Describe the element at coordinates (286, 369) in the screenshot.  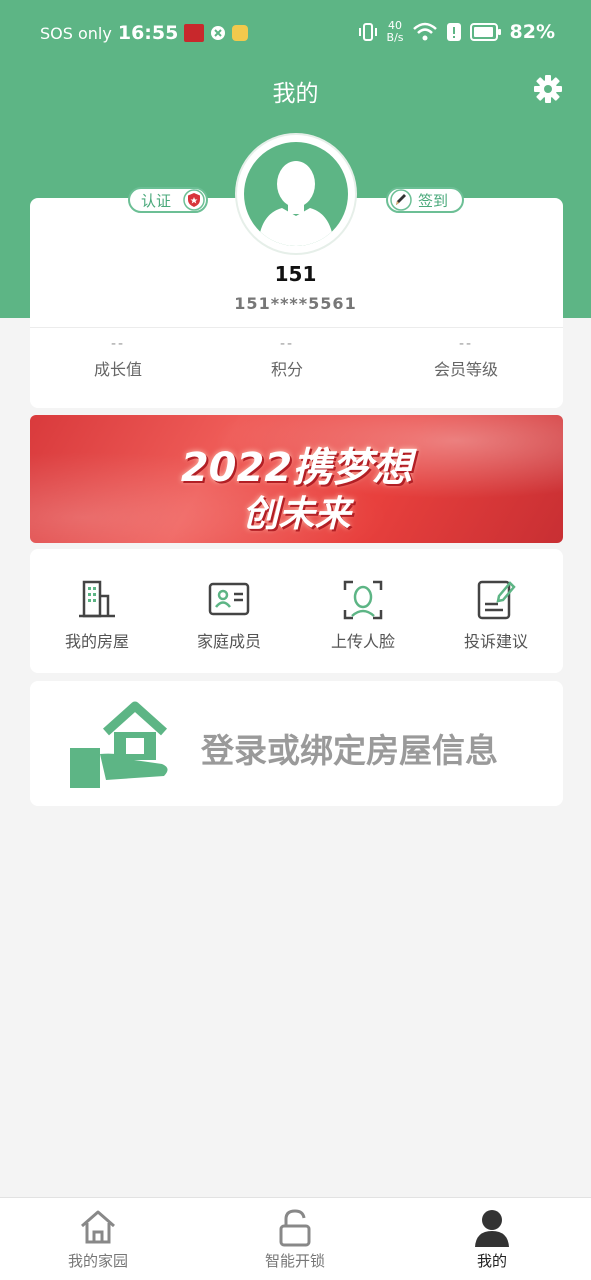
I see `stat-label: 积分` at that location.